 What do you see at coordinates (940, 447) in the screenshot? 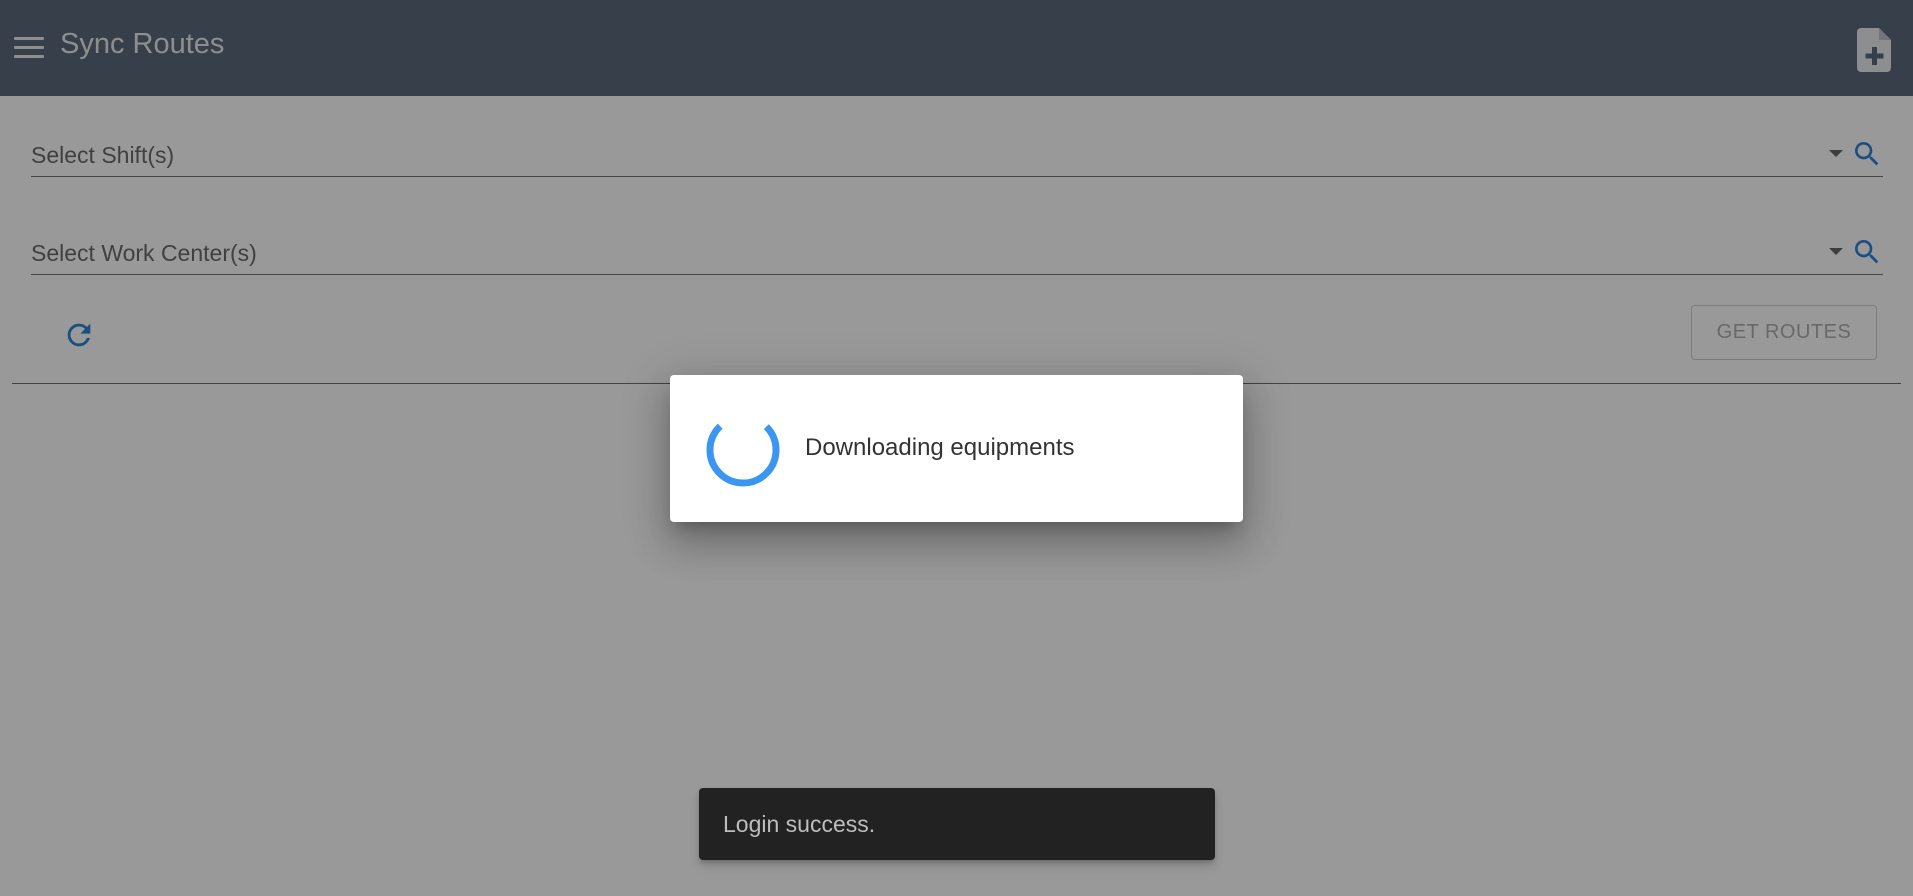
I see `loading-message: Downloading equipments` at bounding box center [940, 447].